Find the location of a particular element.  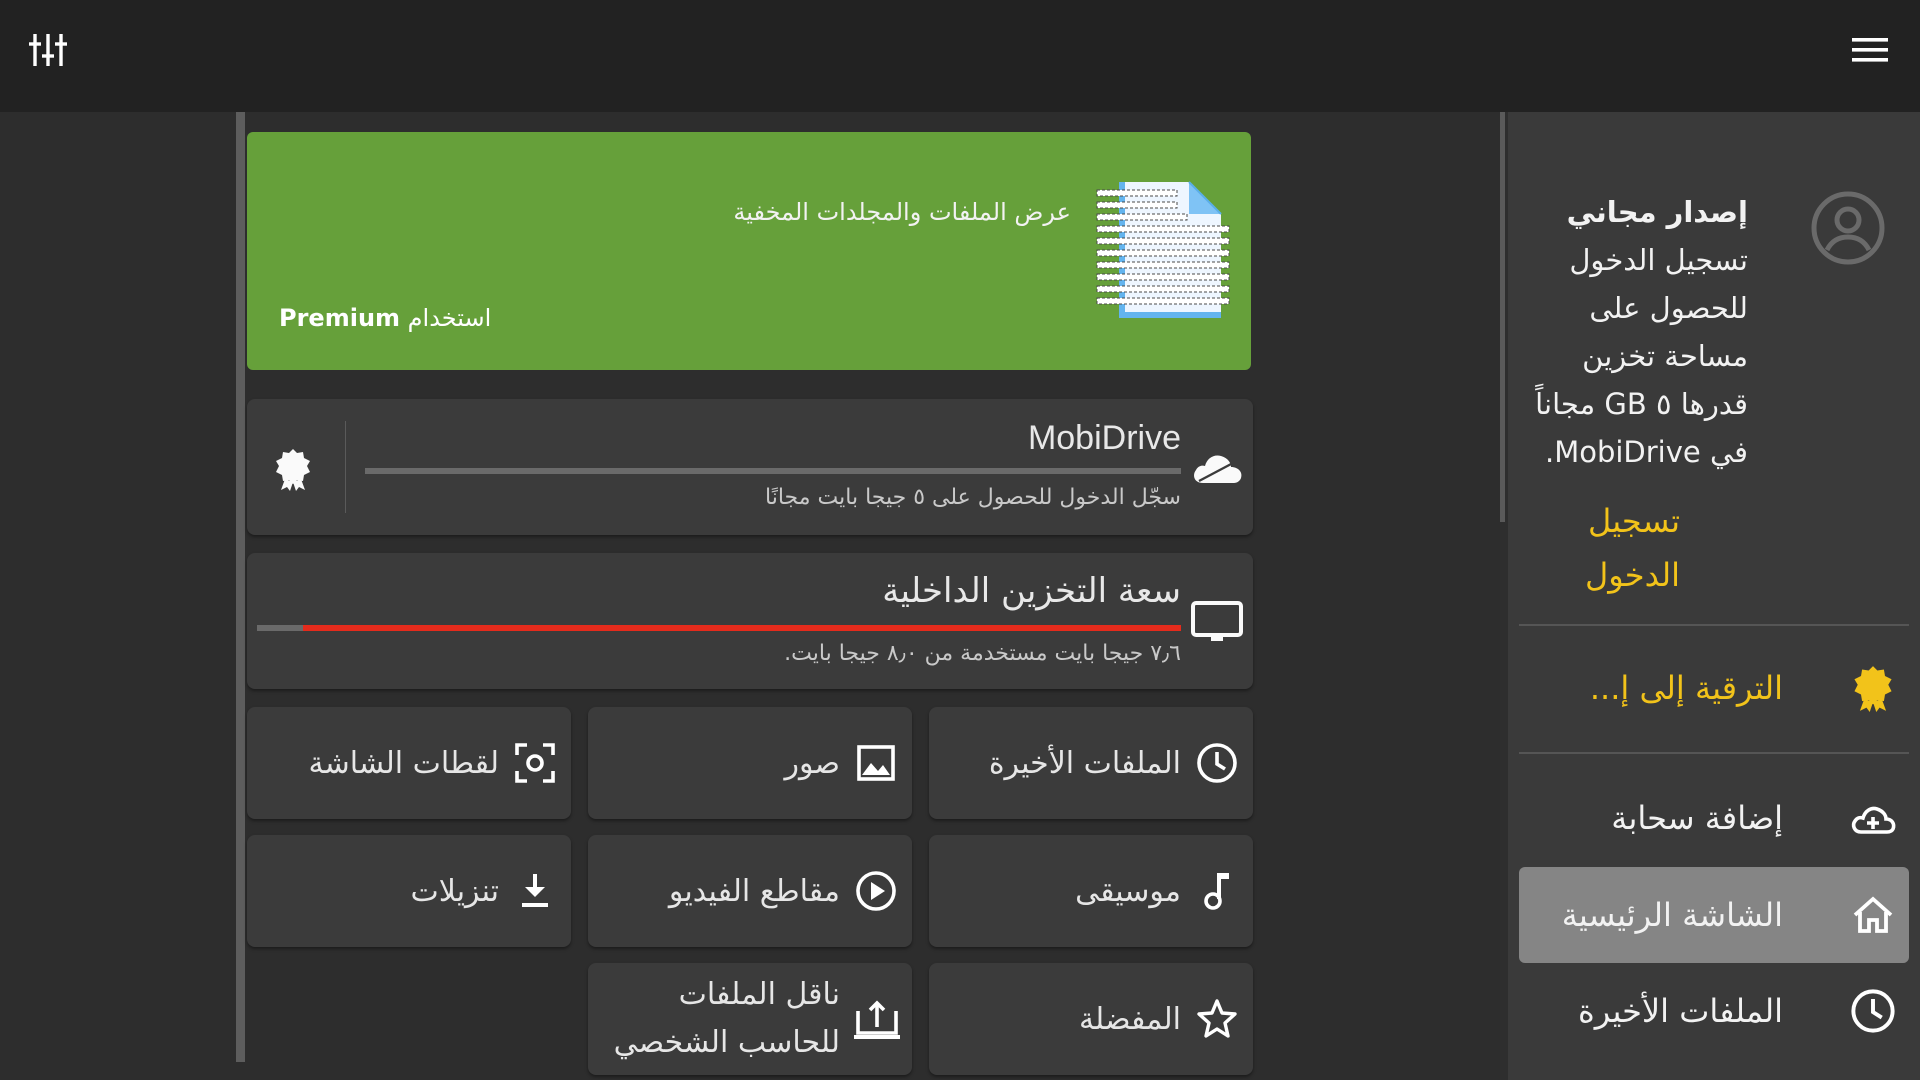

tile-downloads: تنزيلات is located at coordinates (409, 891).